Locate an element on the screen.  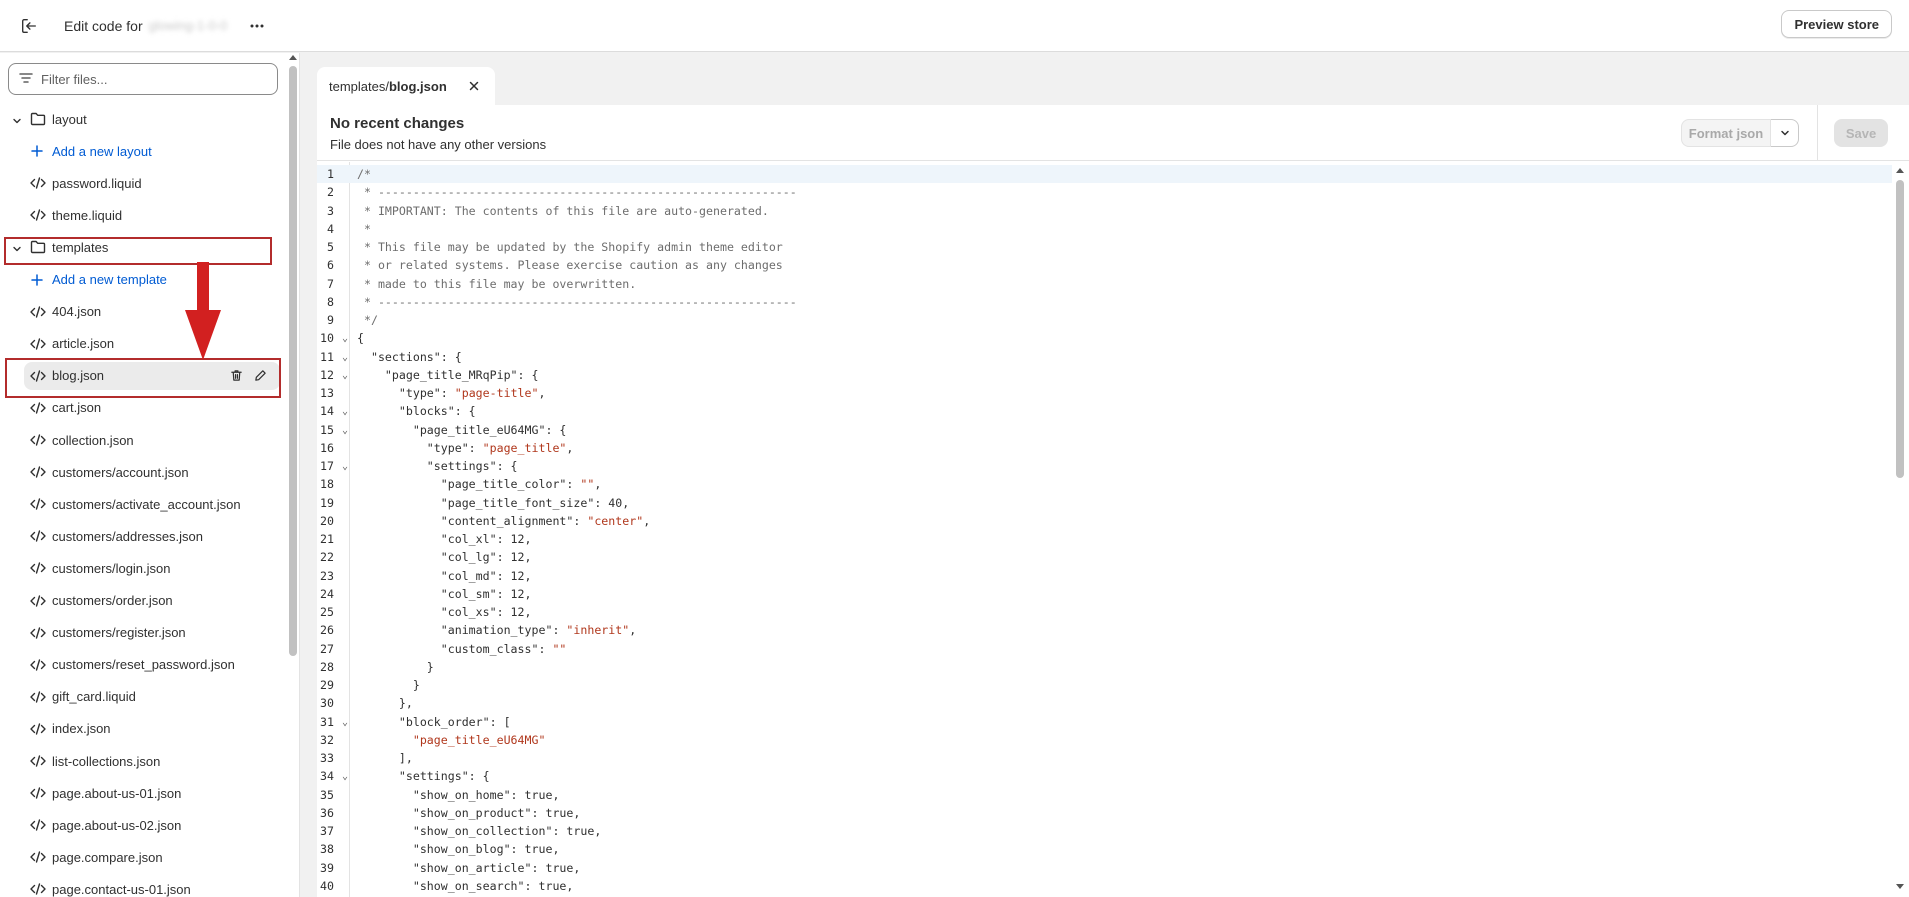
header-divider is located at coordinates (1817, 133).